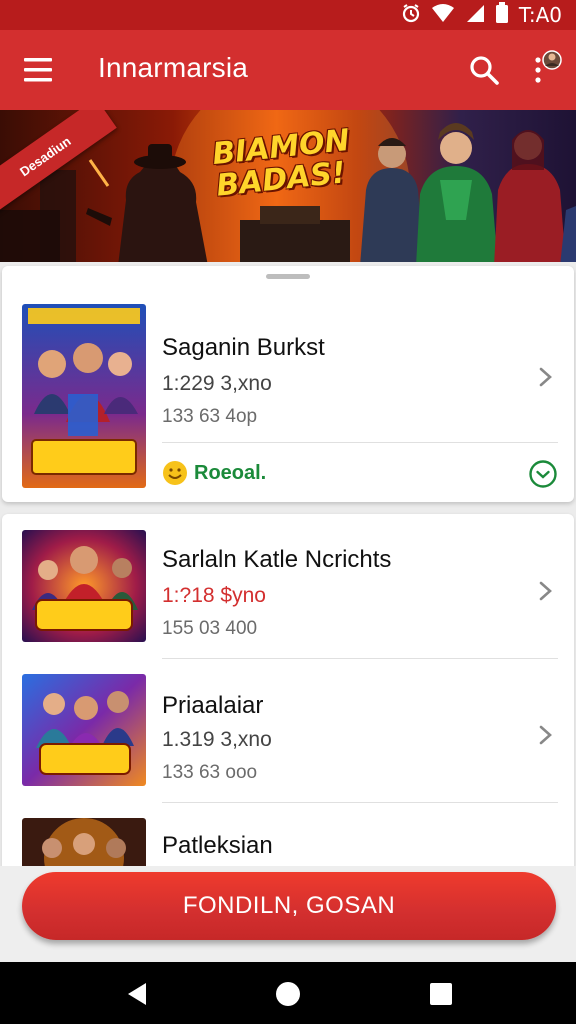  I want to click on search-button, so click(484, 70).